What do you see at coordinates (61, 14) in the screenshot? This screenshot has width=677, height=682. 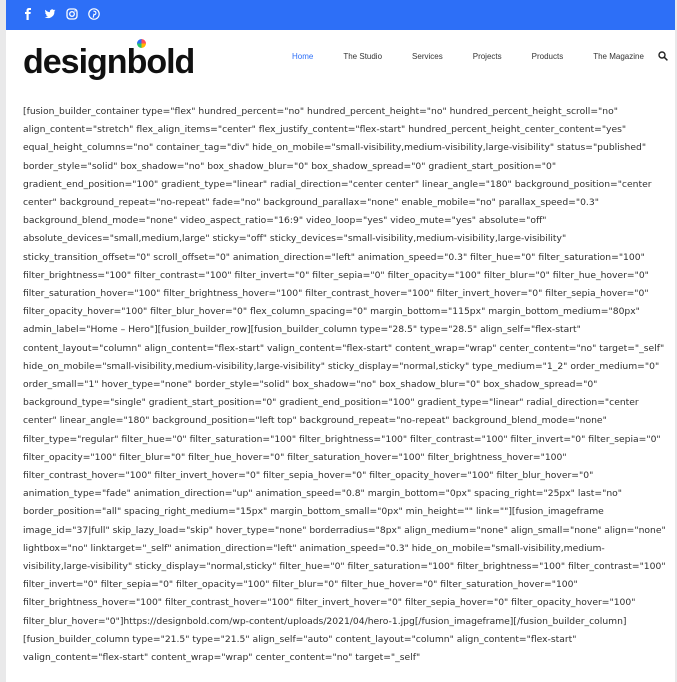 I see `social-links` at bounding box center [61, 14].